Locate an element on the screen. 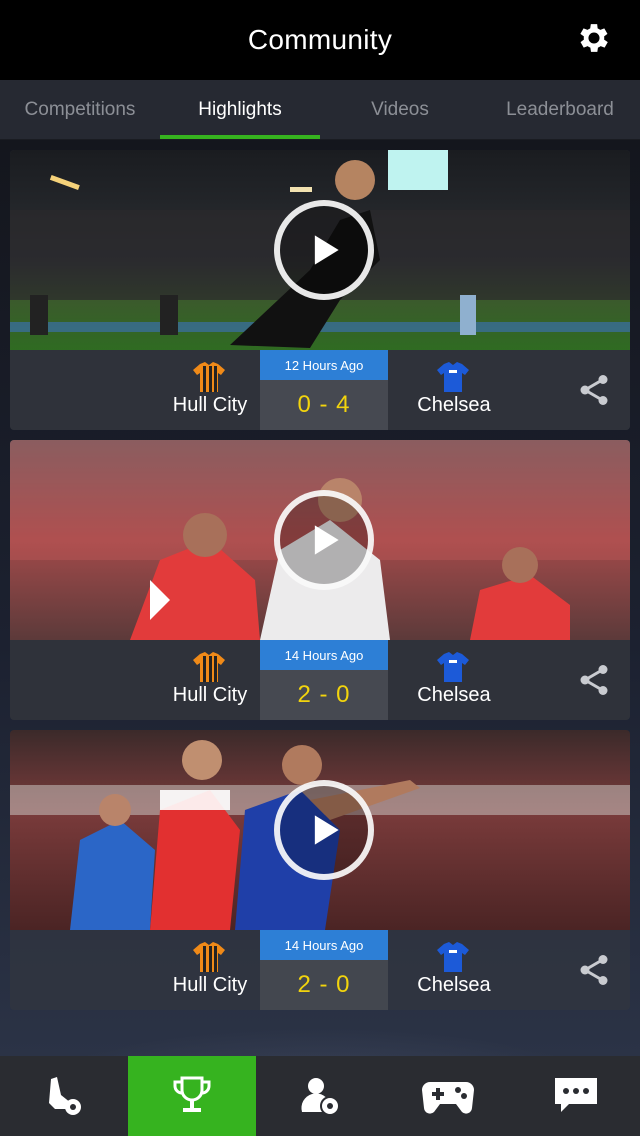 The image size is (640, 1136). page-title: Community is located at coordinates (320, 39).